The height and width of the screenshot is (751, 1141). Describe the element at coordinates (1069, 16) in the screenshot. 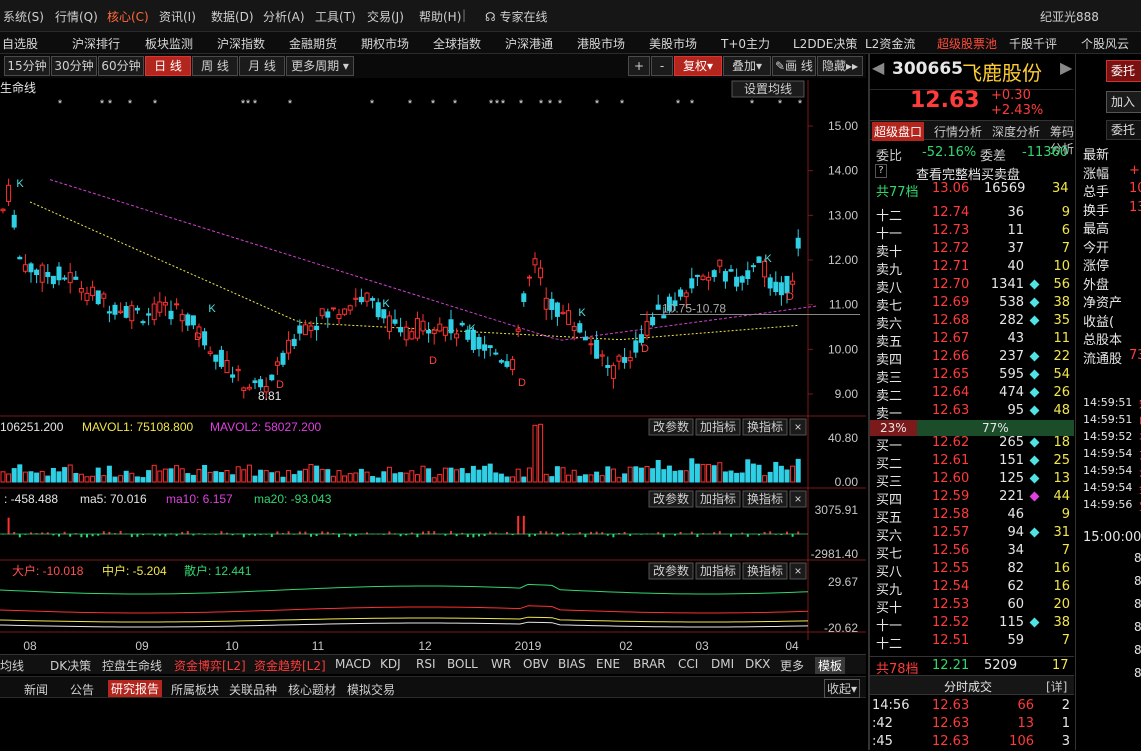

I see `user-name: 纪亚光888` at that location.